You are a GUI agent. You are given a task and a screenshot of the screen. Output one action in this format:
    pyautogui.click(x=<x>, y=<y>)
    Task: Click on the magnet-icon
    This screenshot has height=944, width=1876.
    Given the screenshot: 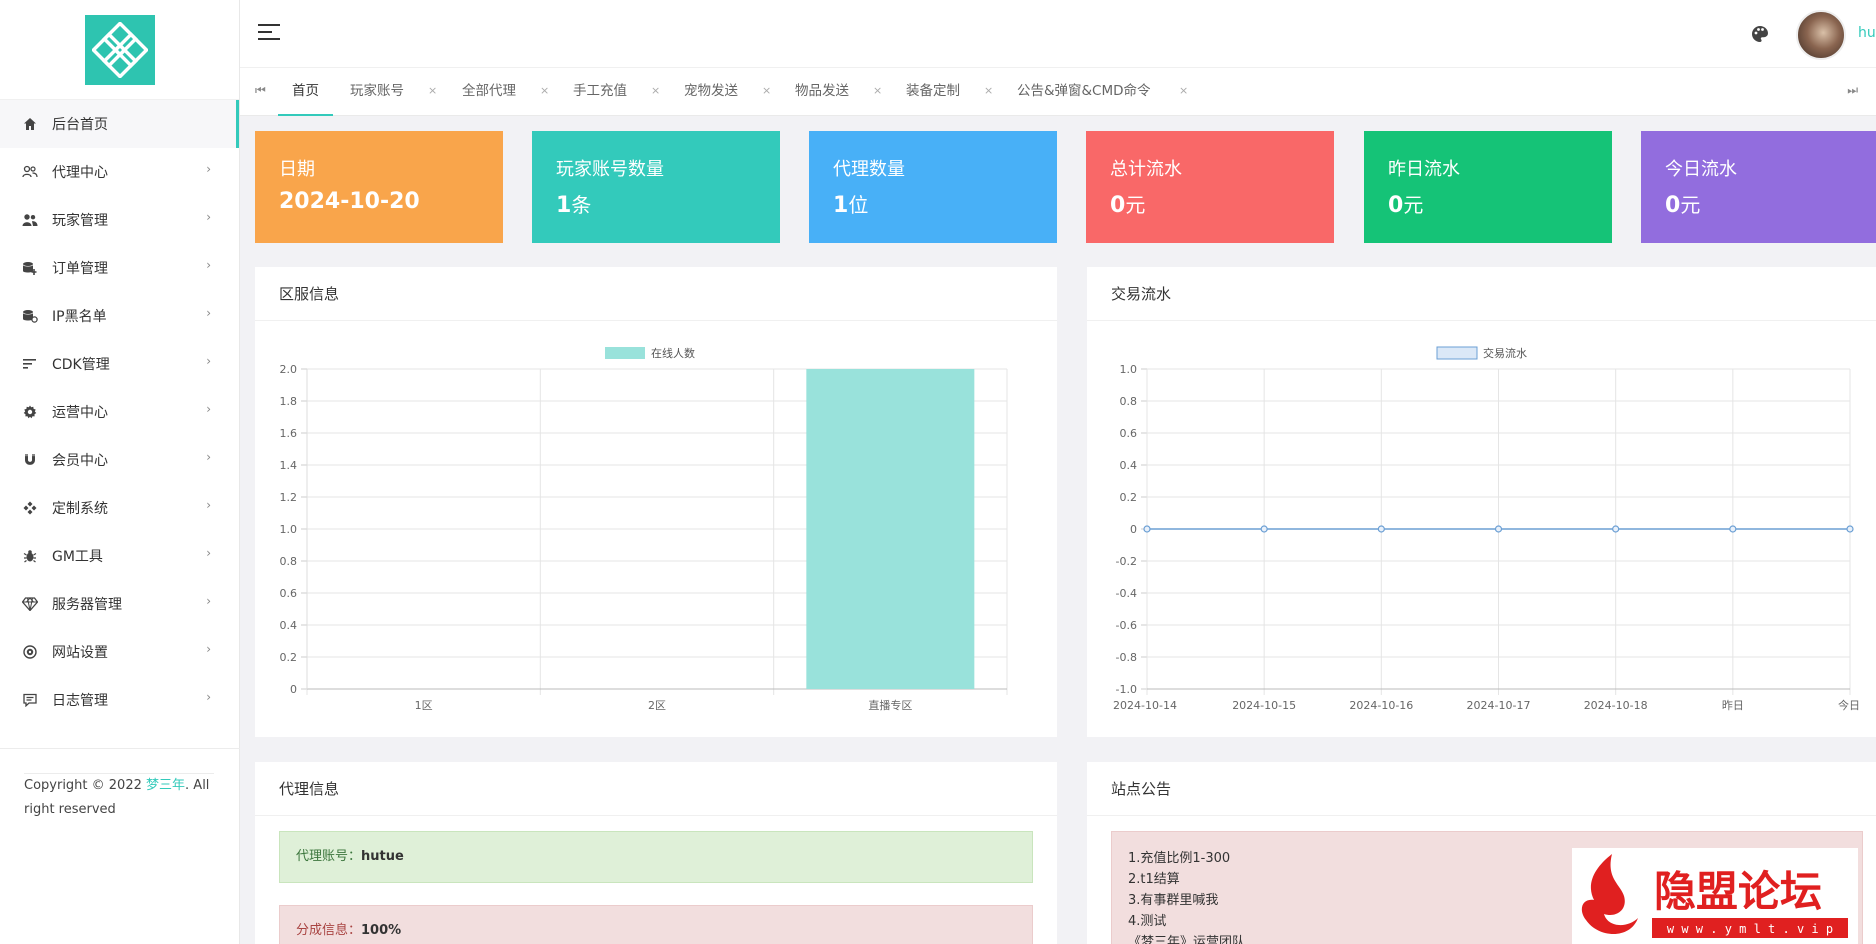 What is the action you would take?
    pyautogui.click(x=30, y=460)
    